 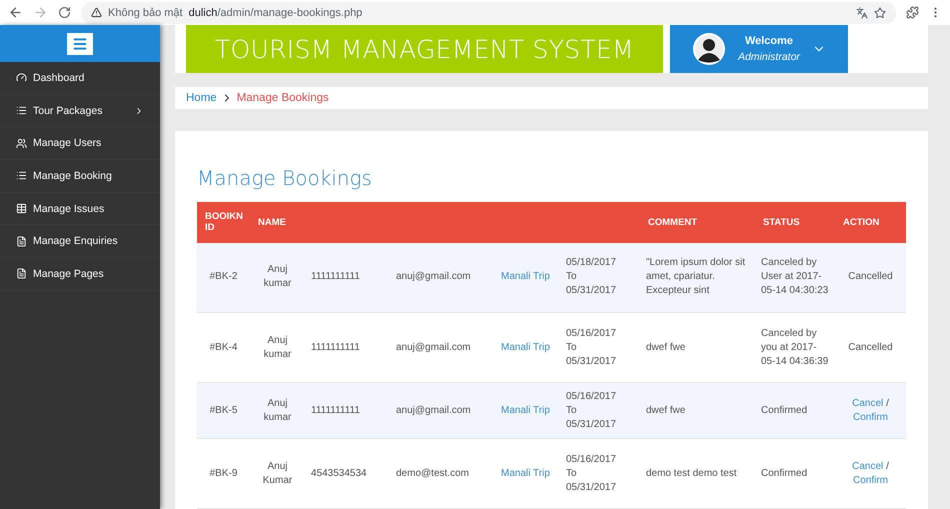 I want to click on address-bar: Không bảo mật dulich/admin/manage-bookings.php, so click(x=488, y=13).